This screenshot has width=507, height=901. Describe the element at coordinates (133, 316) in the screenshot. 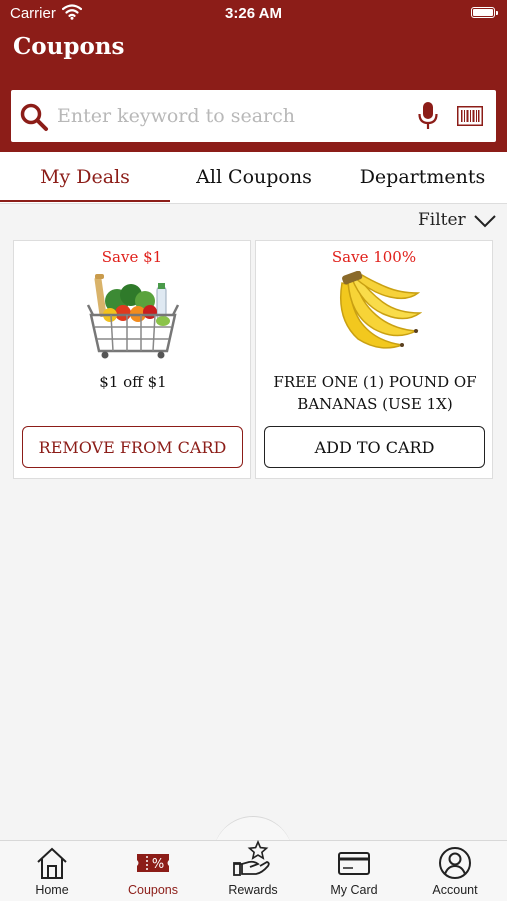

I see `grocery-basket-image` at that location.